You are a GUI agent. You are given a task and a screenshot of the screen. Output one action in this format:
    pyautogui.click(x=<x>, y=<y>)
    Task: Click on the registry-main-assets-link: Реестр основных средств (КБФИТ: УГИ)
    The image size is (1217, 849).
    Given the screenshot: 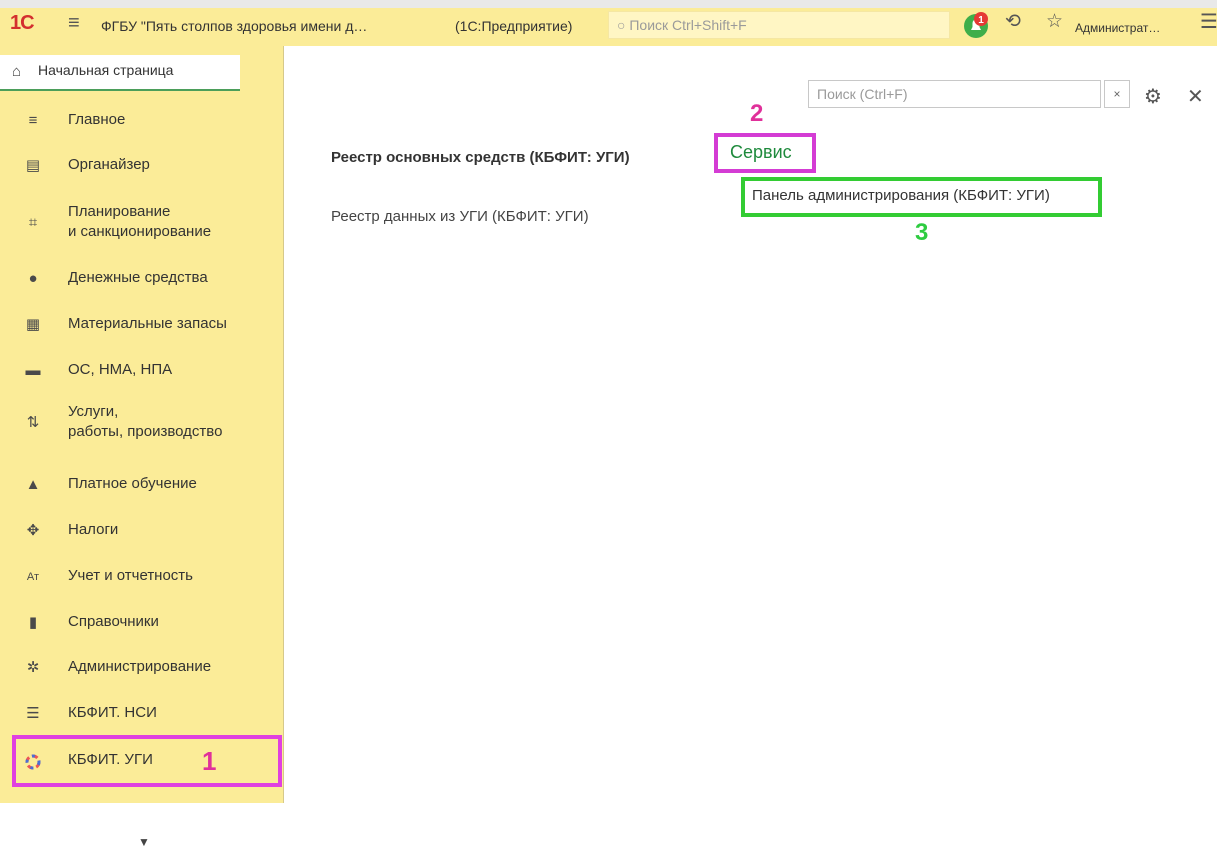 What is the action you would take?
    pyautogui.click(x=480, y=157)
    